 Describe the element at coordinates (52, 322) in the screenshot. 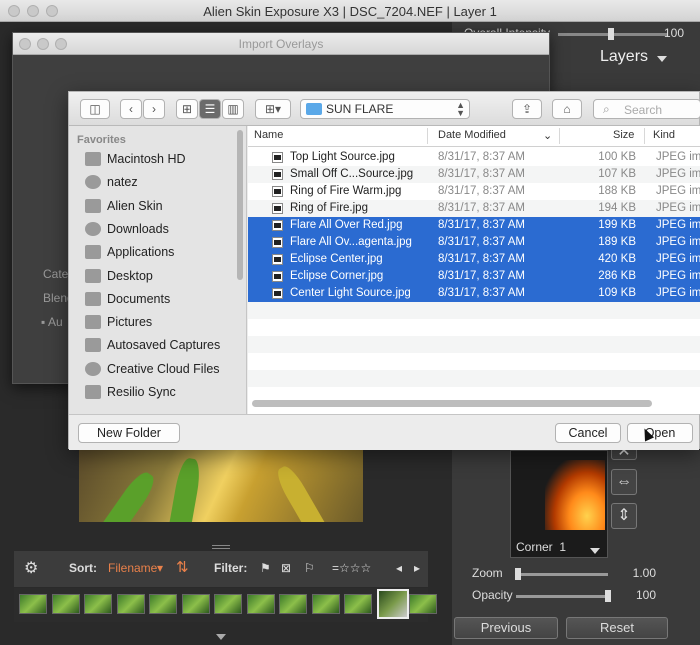

I see `auto-checkbox: ▪ Au` at that location.